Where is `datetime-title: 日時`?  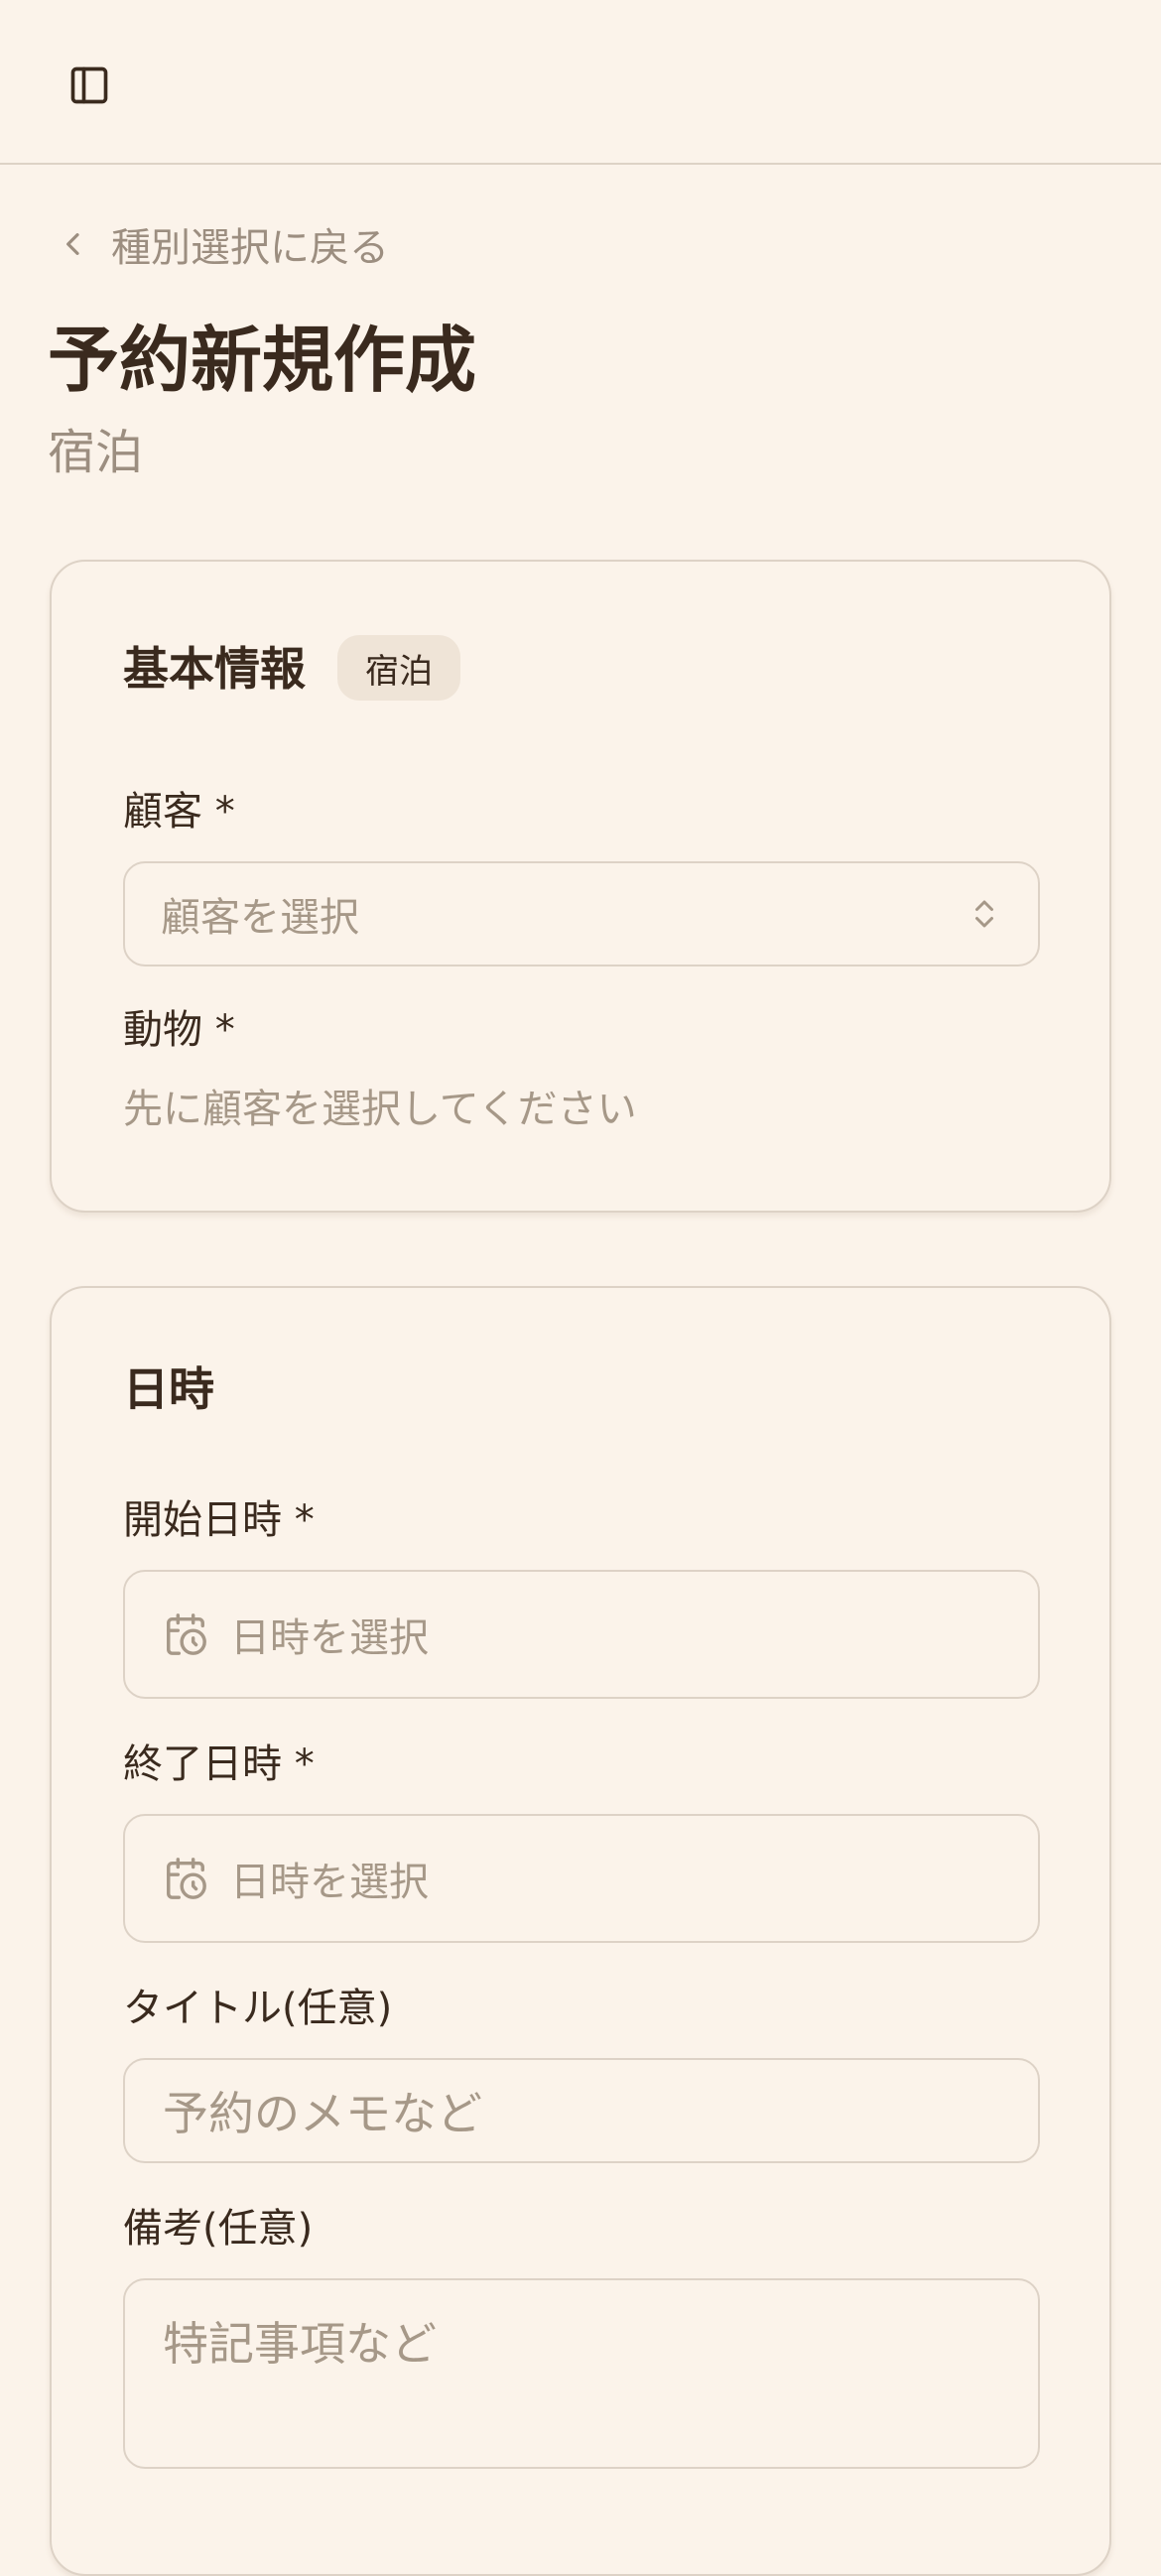 datetime-title: 日時 is located at coordinates (169, 1389).